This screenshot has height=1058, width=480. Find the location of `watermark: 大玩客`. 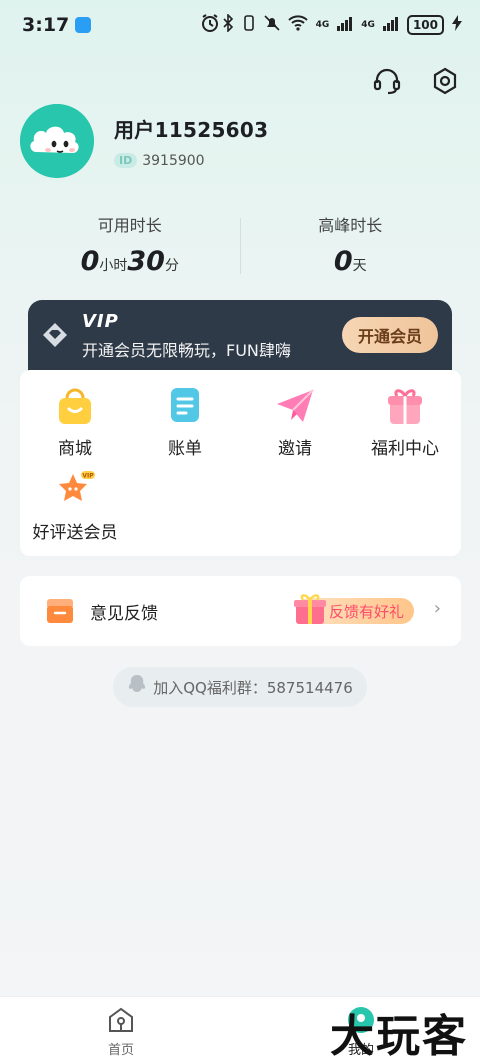

watermark: 大玩客 is located at coordinates (399, 1034).